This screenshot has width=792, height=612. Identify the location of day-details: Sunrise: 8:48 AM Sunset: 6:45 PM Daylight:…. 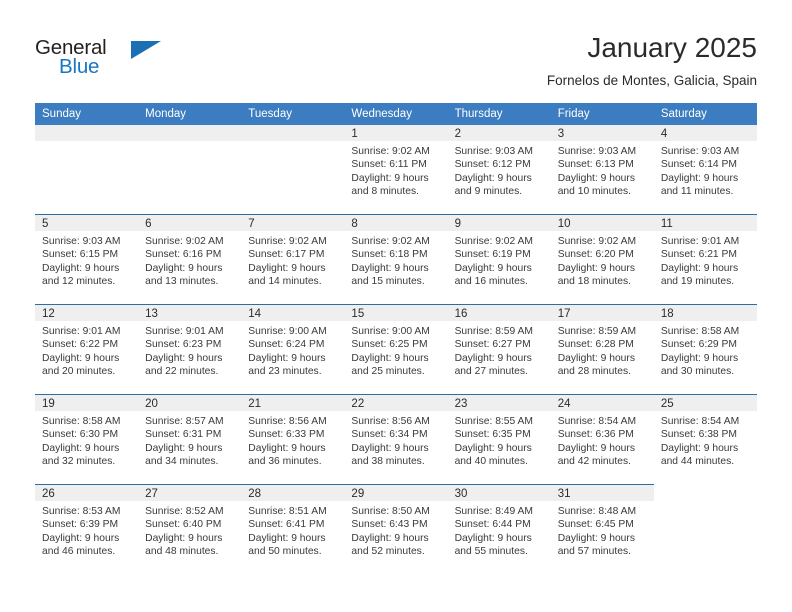
(602, 529).